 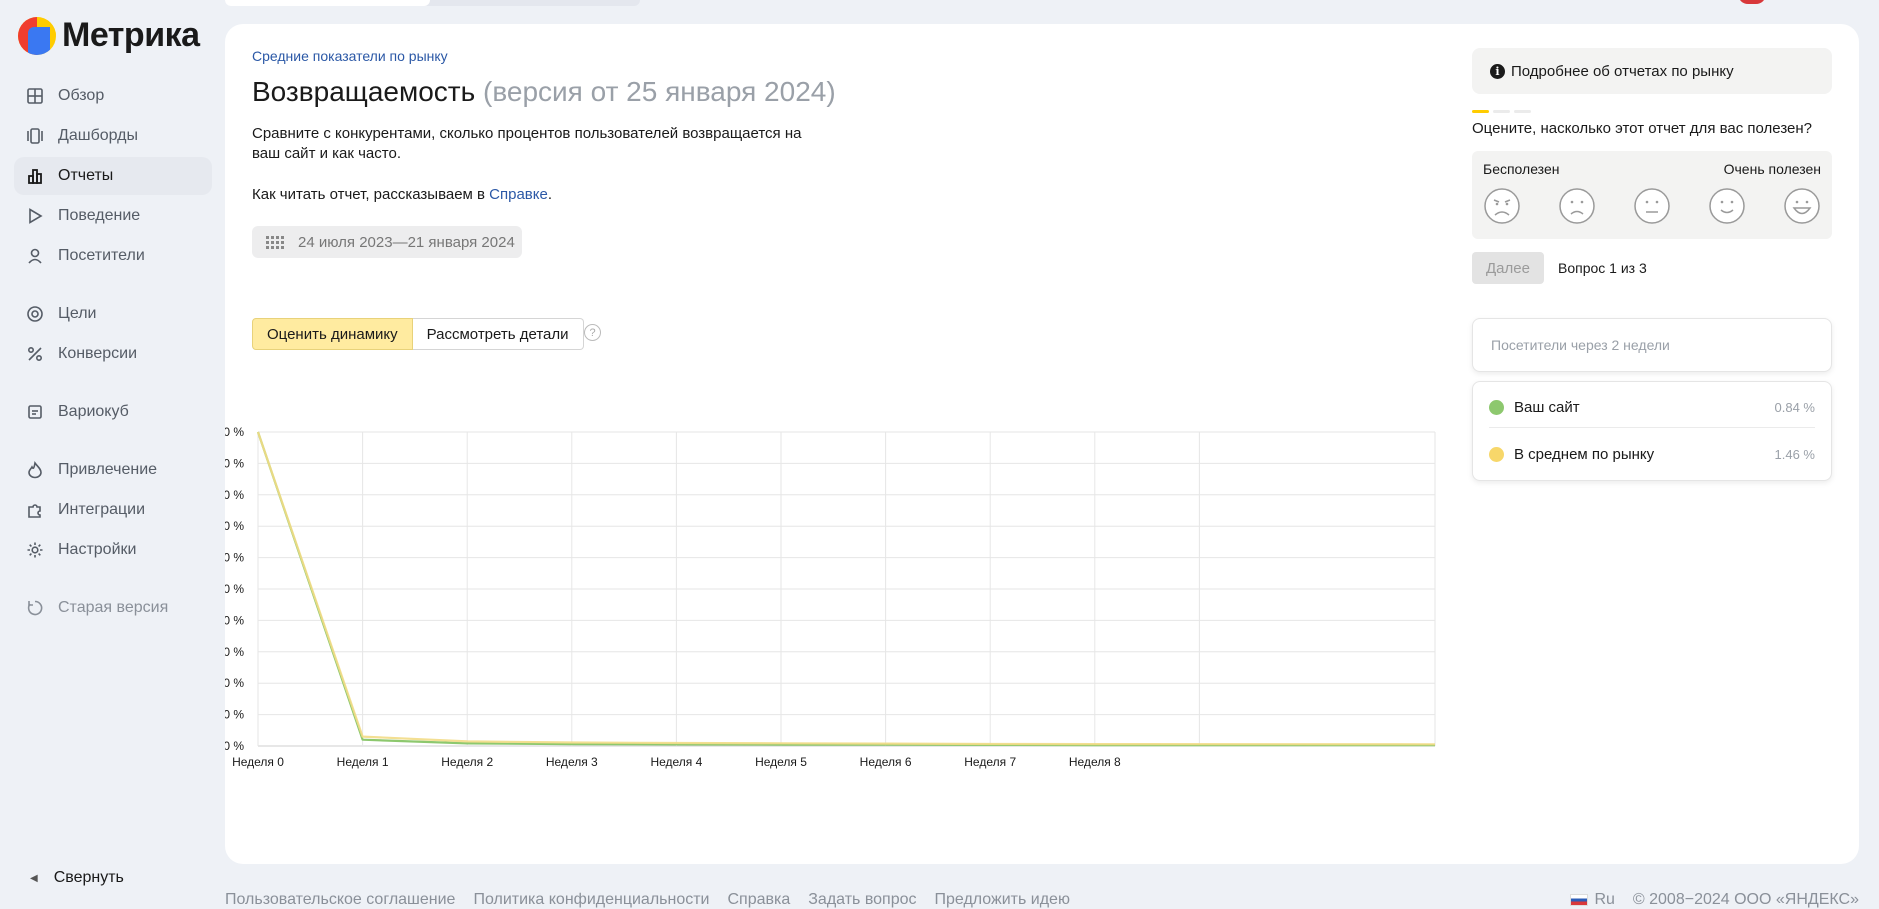 I want to click on x-tick-label: Неделя 5, so click(x=781, y=762).